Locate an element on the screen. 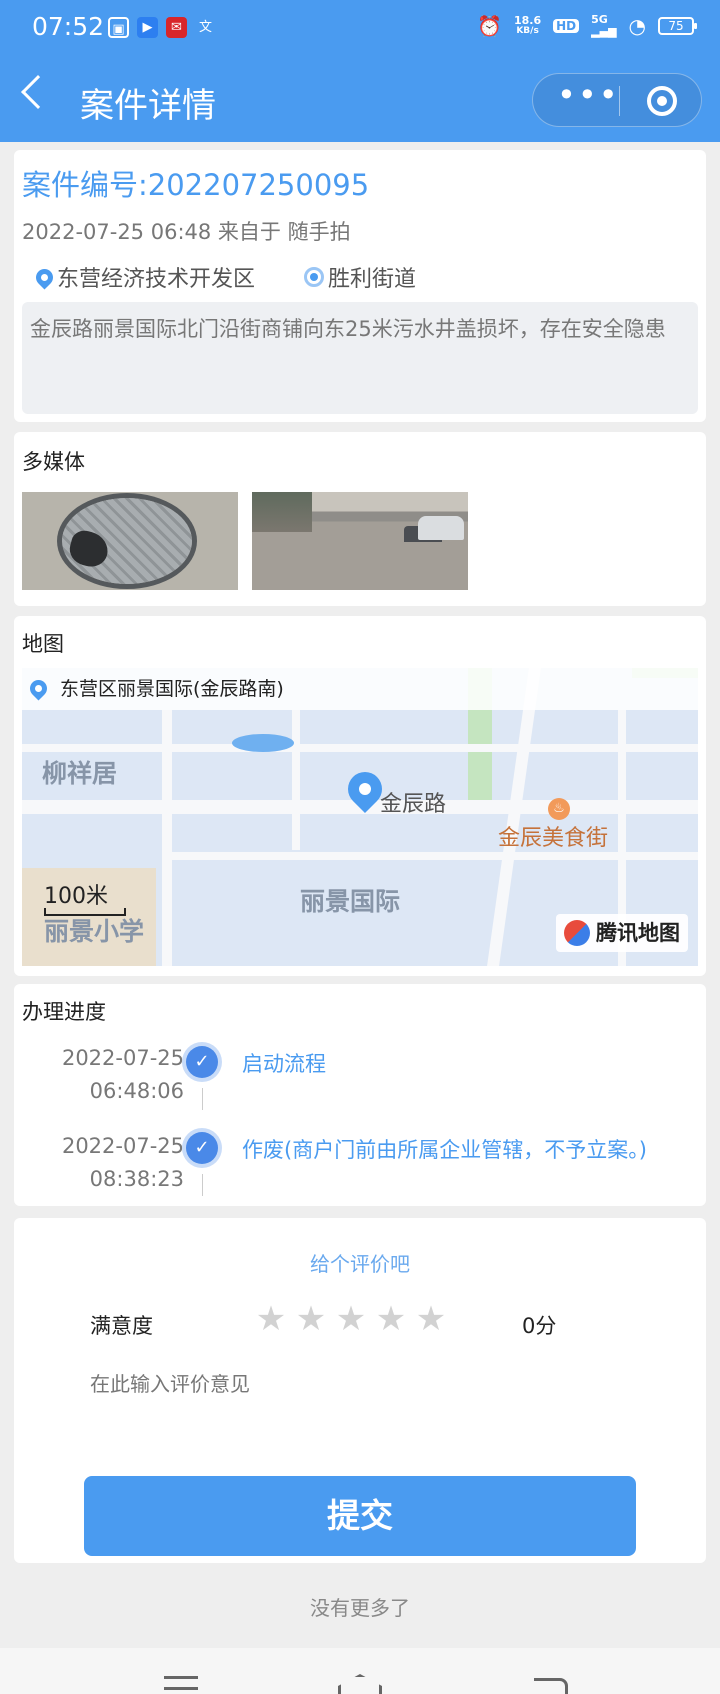 The width and height of the screenshot is (720, 1694). map-provider-logo: 腾讯地图 is located at coordinates (622, 933).